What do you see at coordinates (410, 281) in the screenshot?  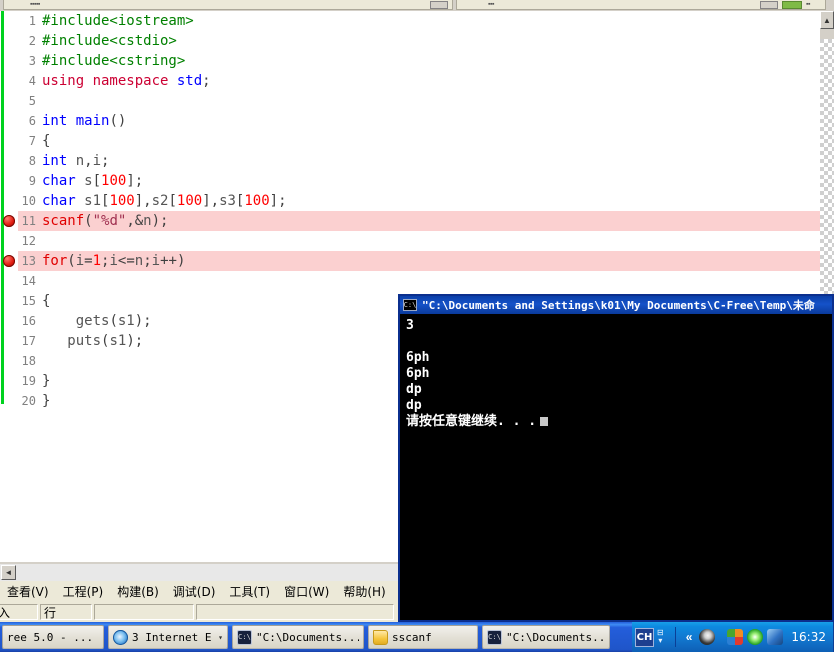 I see `code-line: 14` at bounding box center [410, 281].